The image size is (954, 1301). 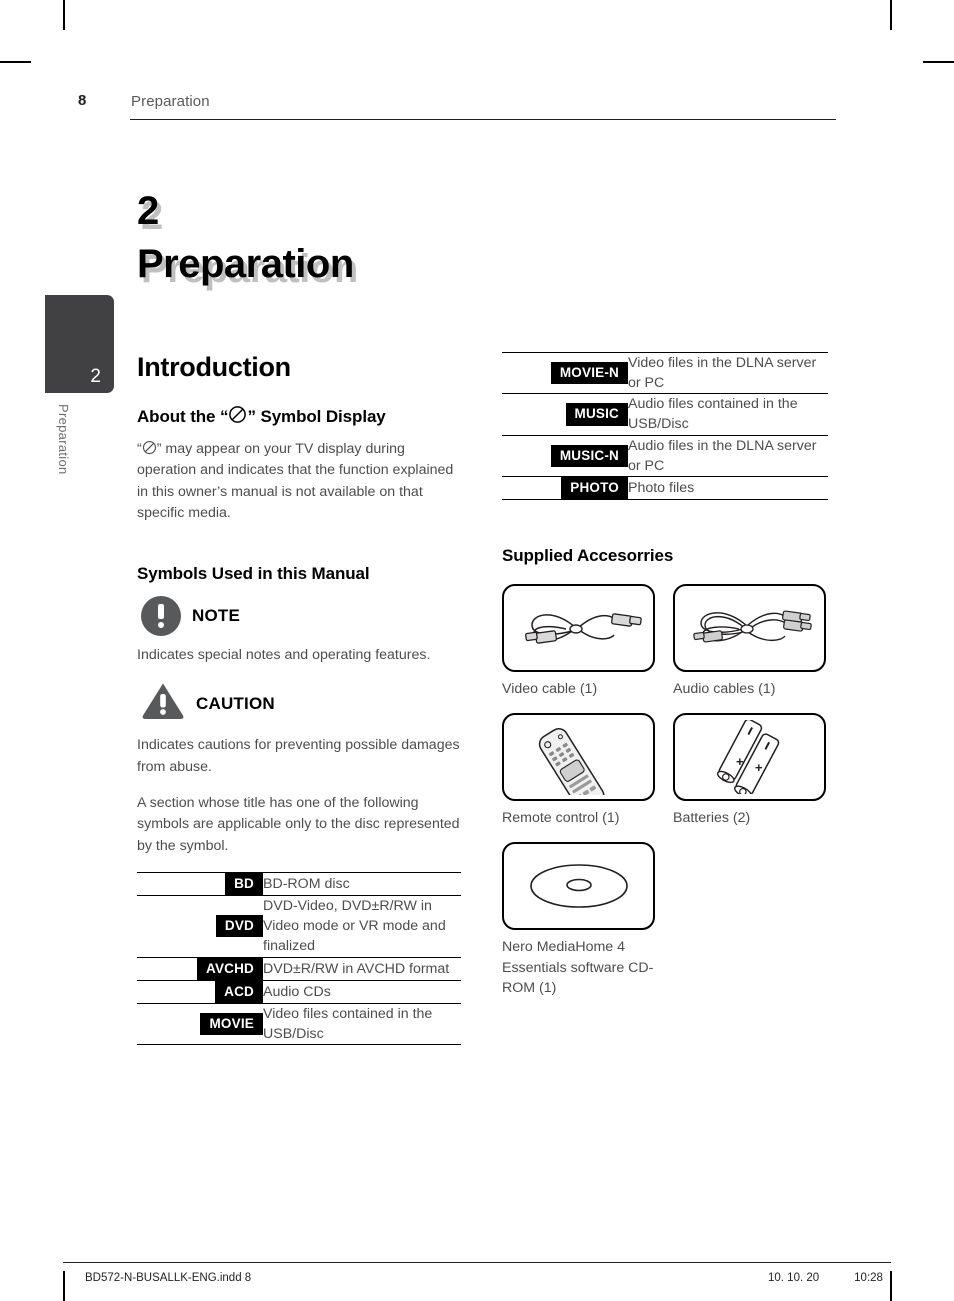 I want to click on media-badge: MUSIC-N, so click(x=589, y=455).